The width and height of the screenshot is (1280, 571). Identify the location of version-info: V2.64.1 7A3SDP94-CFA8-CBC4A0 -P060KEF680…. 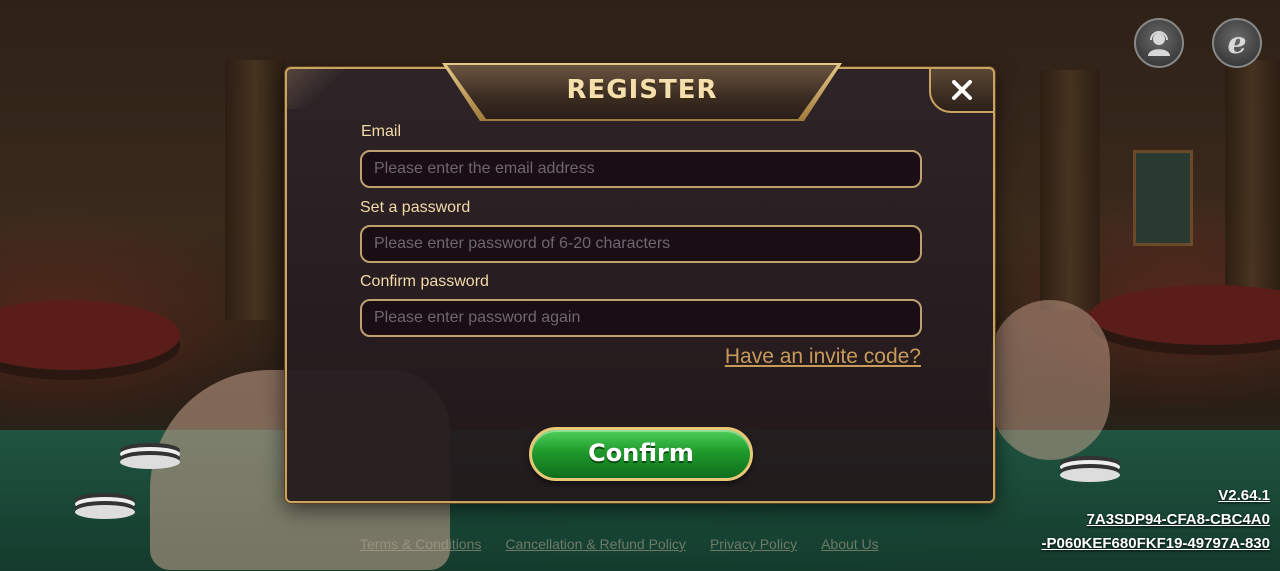
(1156, 520).